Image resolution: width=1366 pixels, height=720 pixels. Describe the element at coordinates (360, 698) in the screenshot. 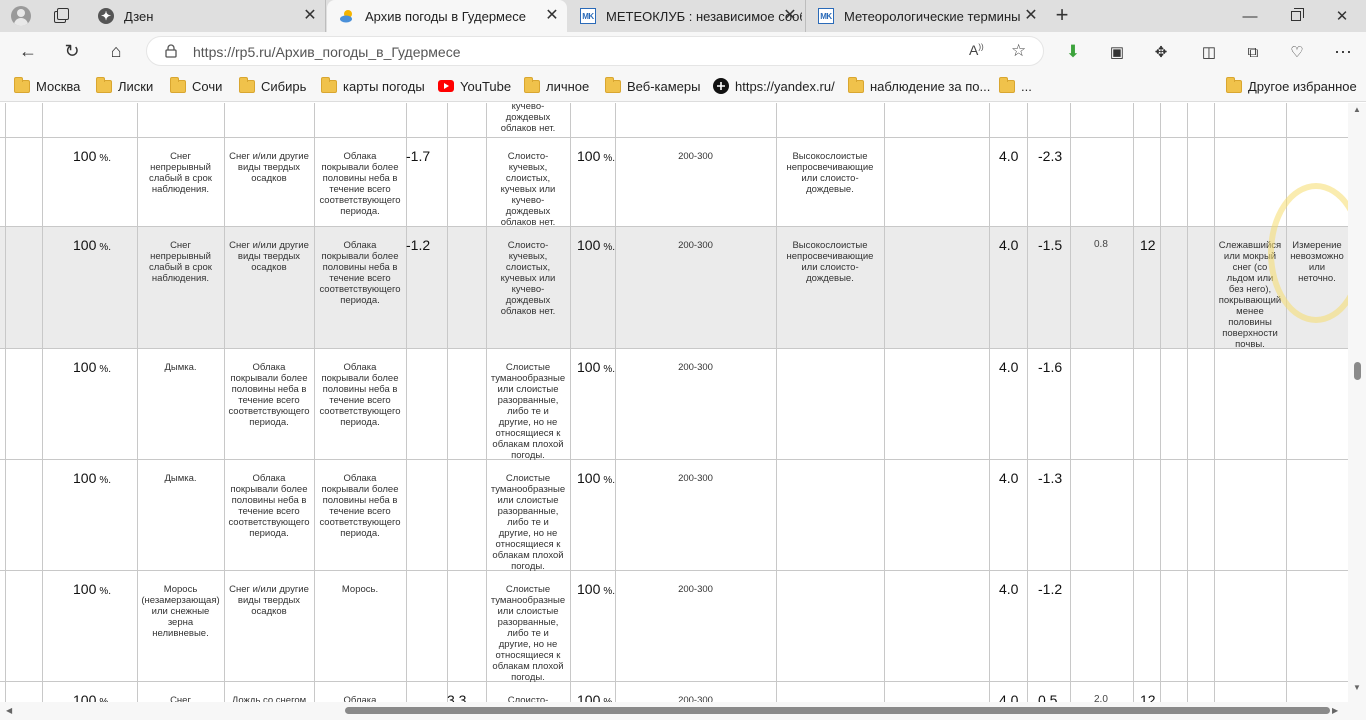

I see `table-cell: Облака` at that location.